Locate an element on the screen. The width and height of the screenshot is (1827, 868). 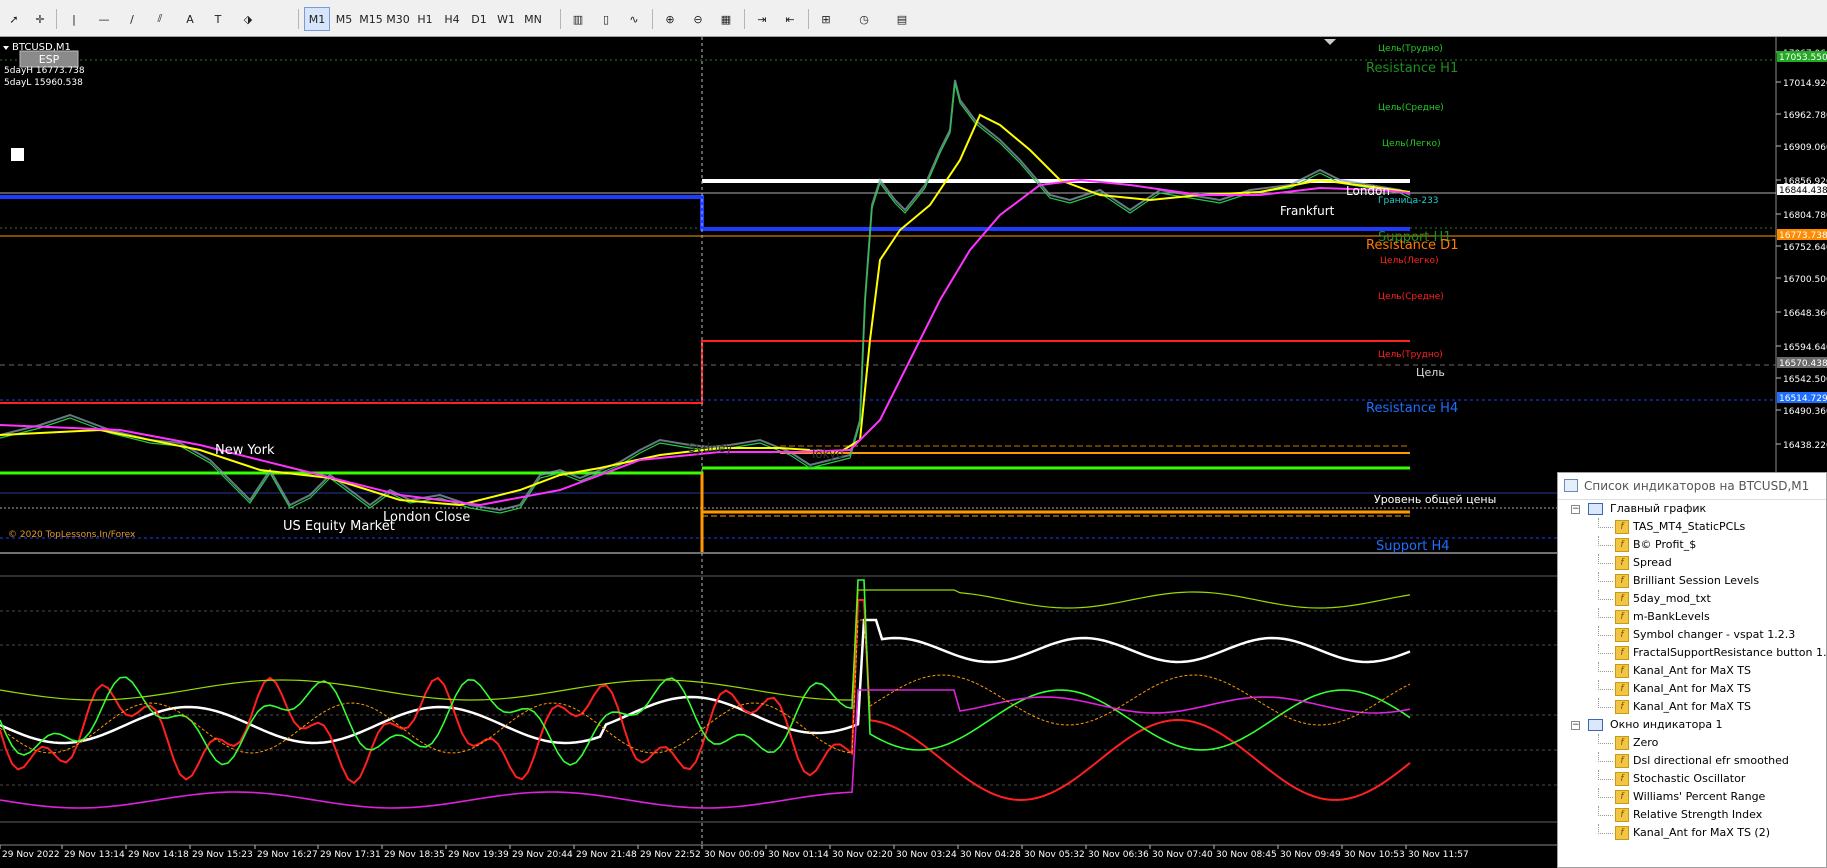
indicator-item-label: FractalSupportResistance button 1.05 is located at coordinates (1730, 652).